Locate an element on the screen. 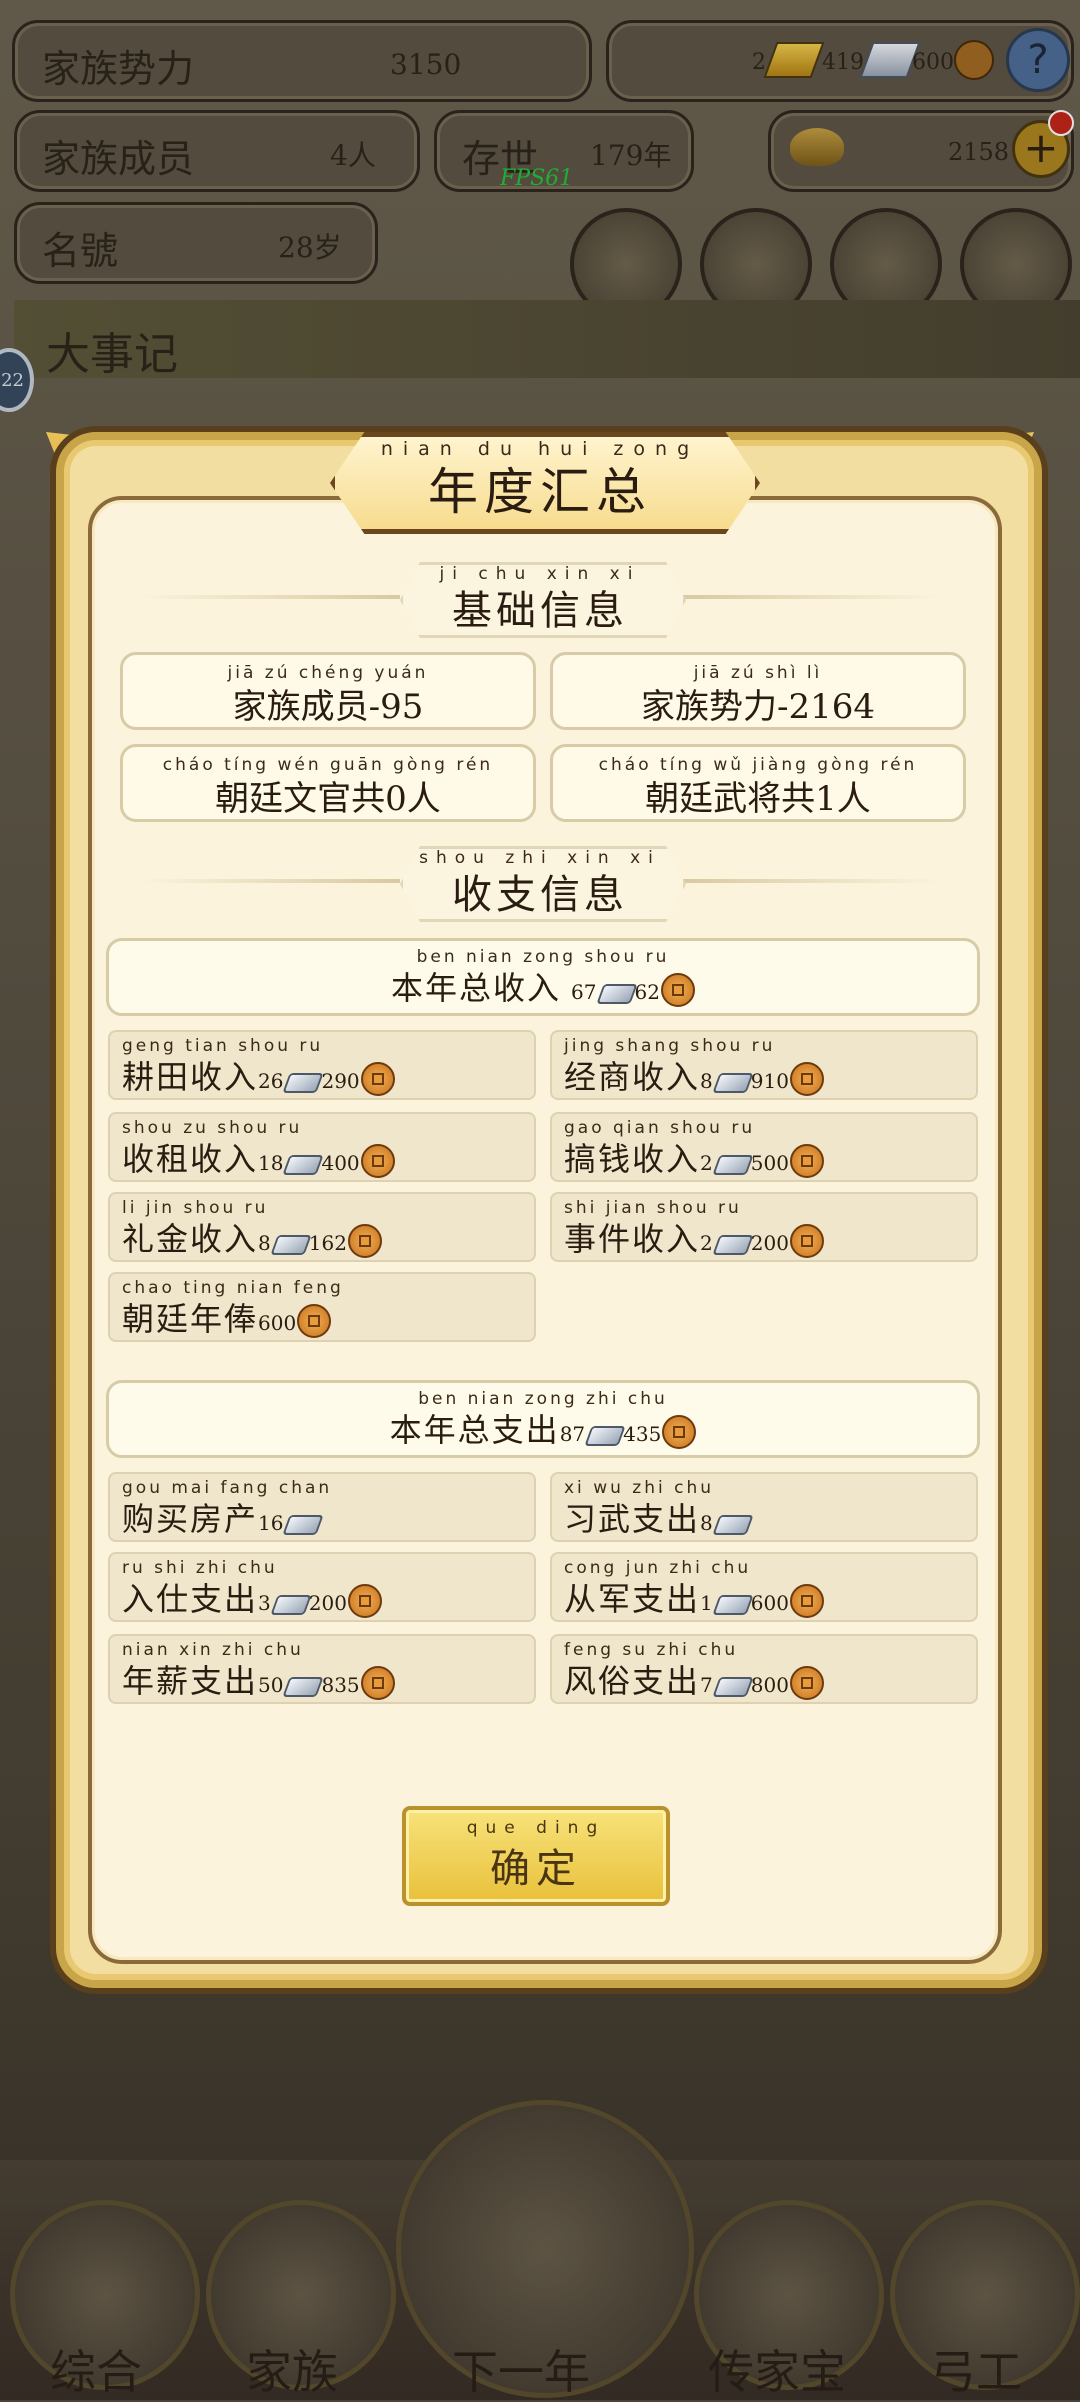 The image size is (1080, 2402). income-item-silver: 26 is located at coordinates (271, 1081).